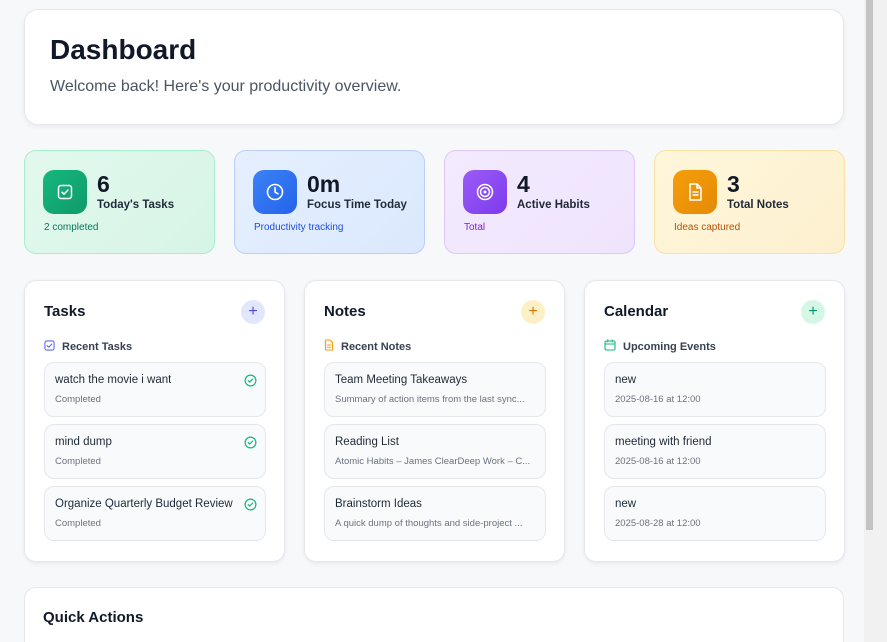 The height and width of the screenshot is (642, 887). What do you see at coordinates (103, 184) in the screenshot?
I see `stat-value: 6` at bounding box center [103, 184].